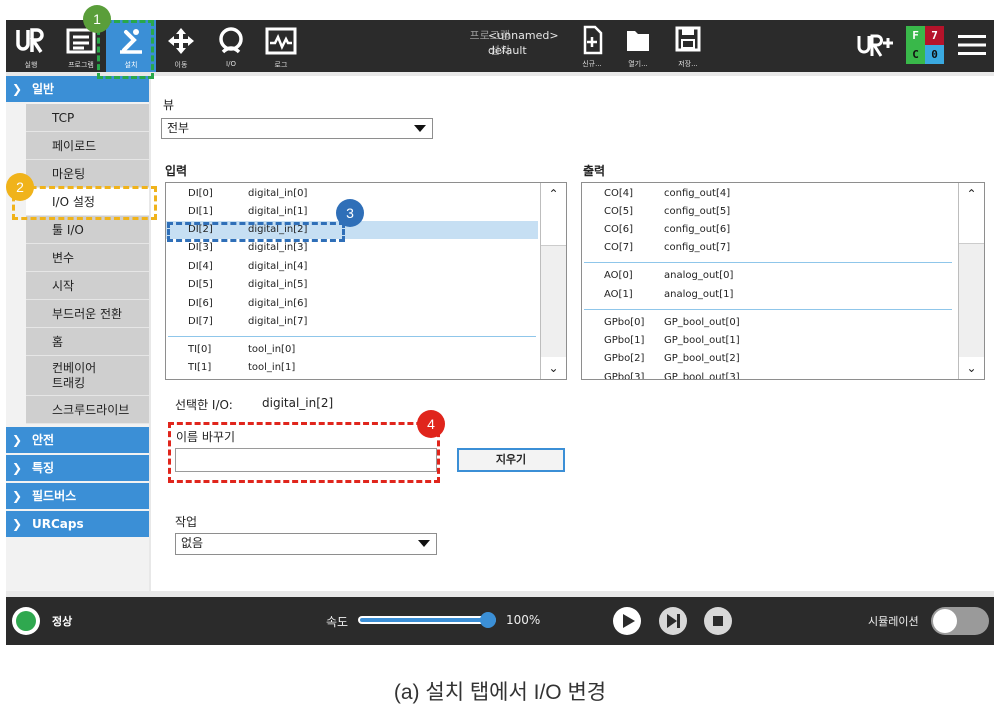 Image resolution: width=1000 pixels, height=721 pixels. I want to click on status-led-icon, so click(26, 621).